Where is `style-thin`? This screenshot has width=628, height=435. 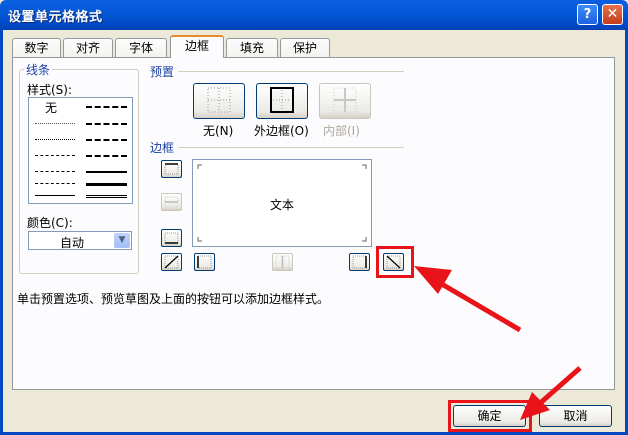
style-thin is located at coordinates (55, 195).